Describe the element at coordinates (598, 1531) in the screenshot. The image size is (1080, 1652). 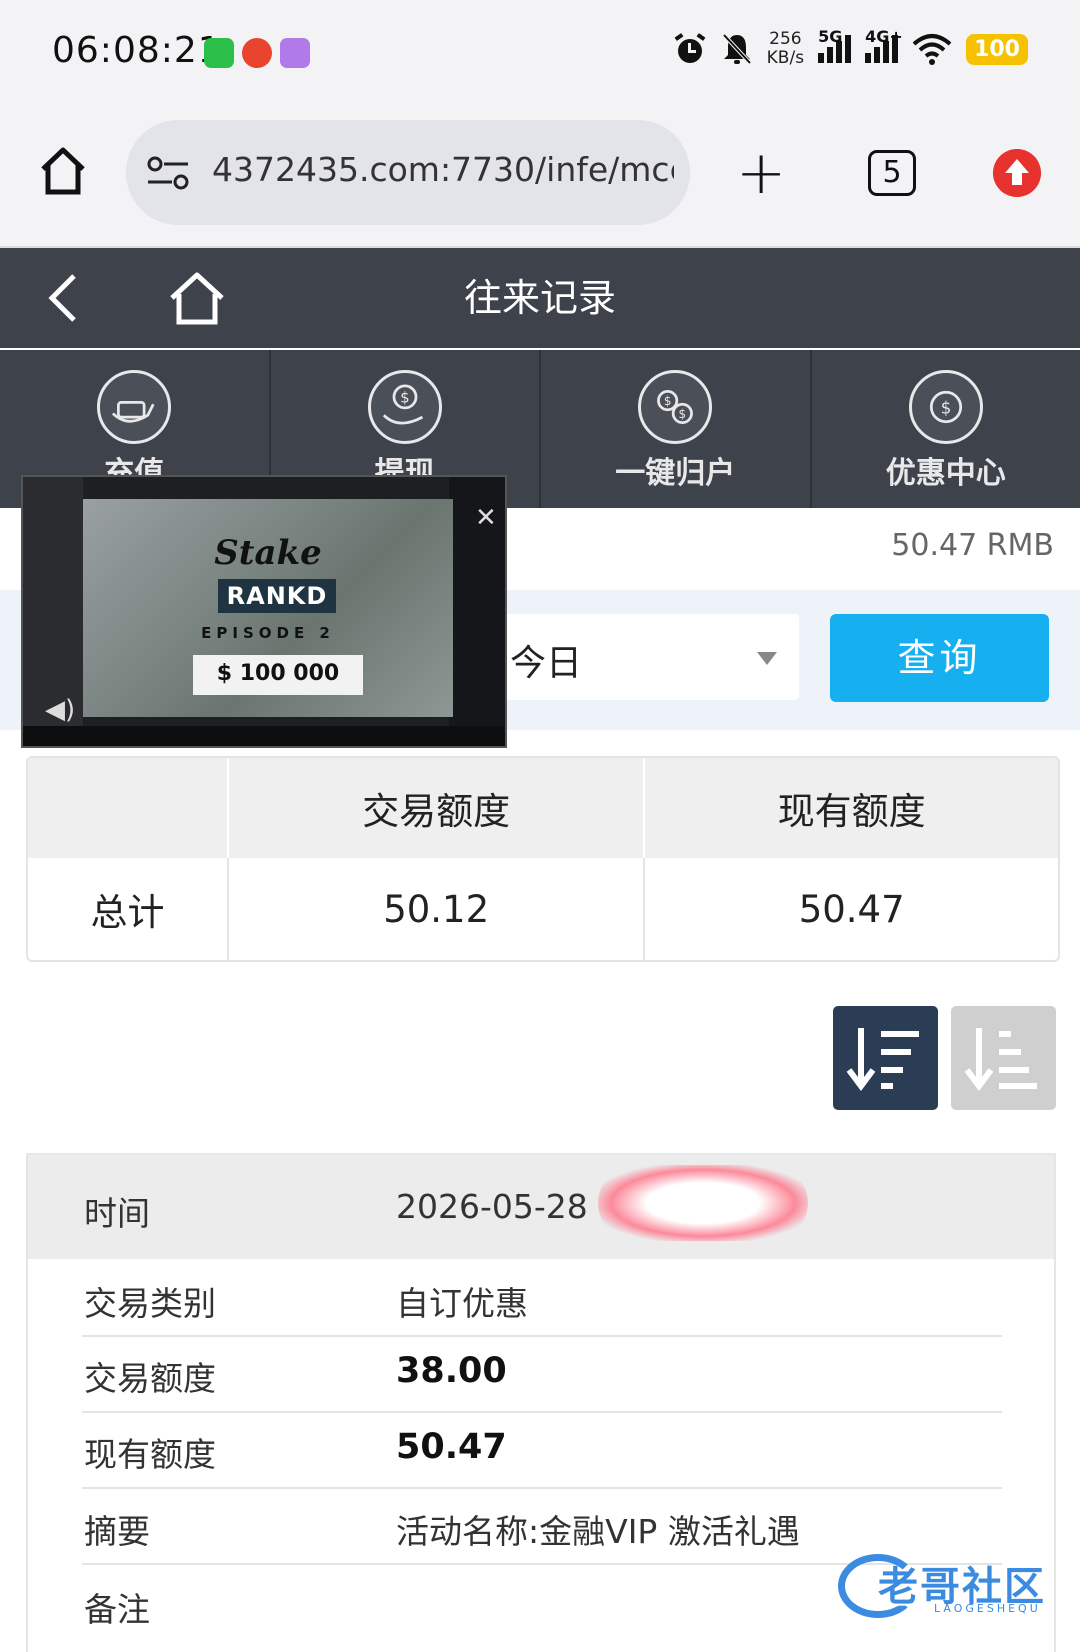
I see `record-summary-value: 活动名称:金融VIP 激活礼遇` at that location.